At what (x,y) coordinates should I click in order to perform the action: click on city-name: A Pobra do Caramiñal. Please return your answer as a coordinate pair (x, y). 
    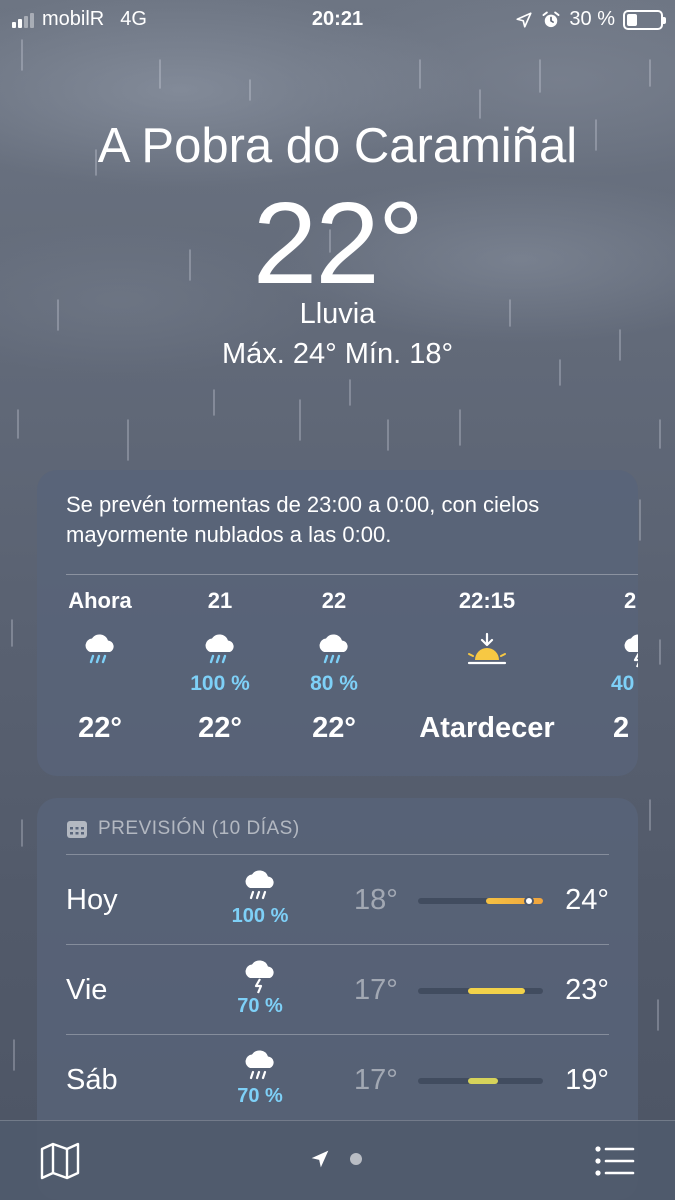
    Looking at the image, I should click on (337, 146).